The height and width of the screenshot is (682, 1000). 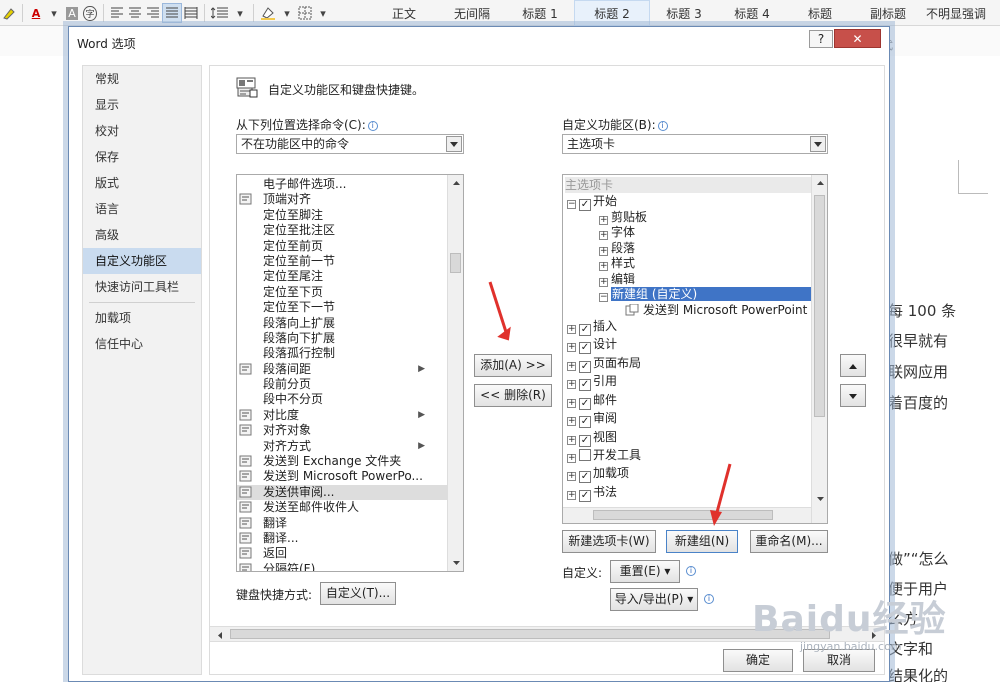 I want to click on customize-ribbon-dropdown: 主选项卡, so click(x=695, y=144).